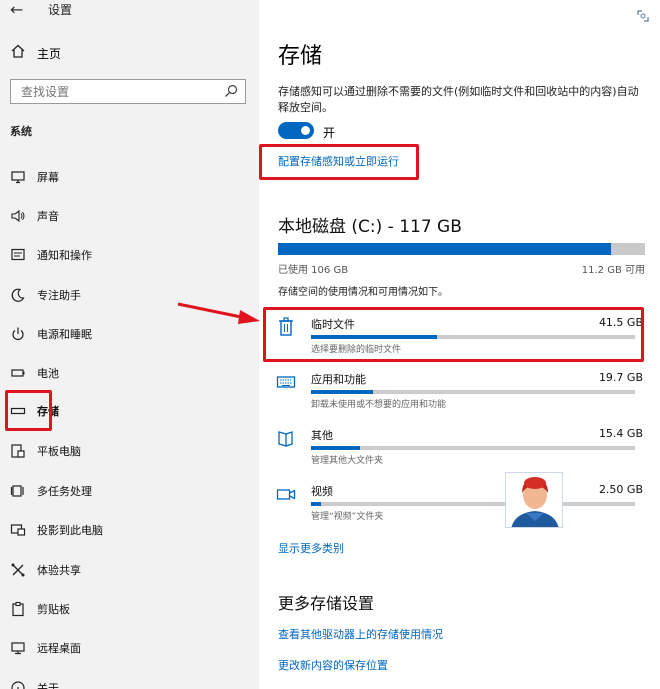 This screenshot has height=689, width=660. I want to click on sidebar-home: 主页, so click(49, 53).